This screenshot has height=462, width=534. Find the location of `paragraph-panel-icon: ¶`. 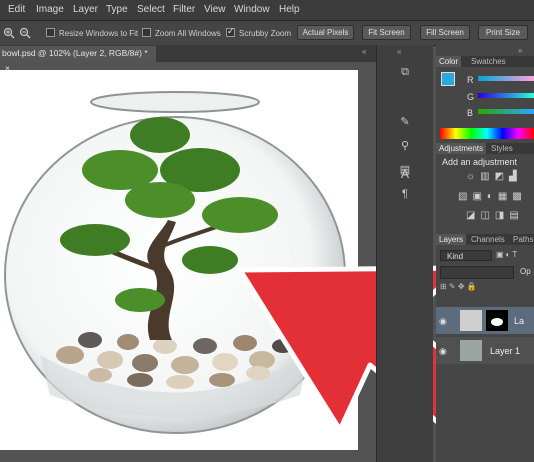

paragraph-panel-icon: ¶ is located at coordinates (405, 194).